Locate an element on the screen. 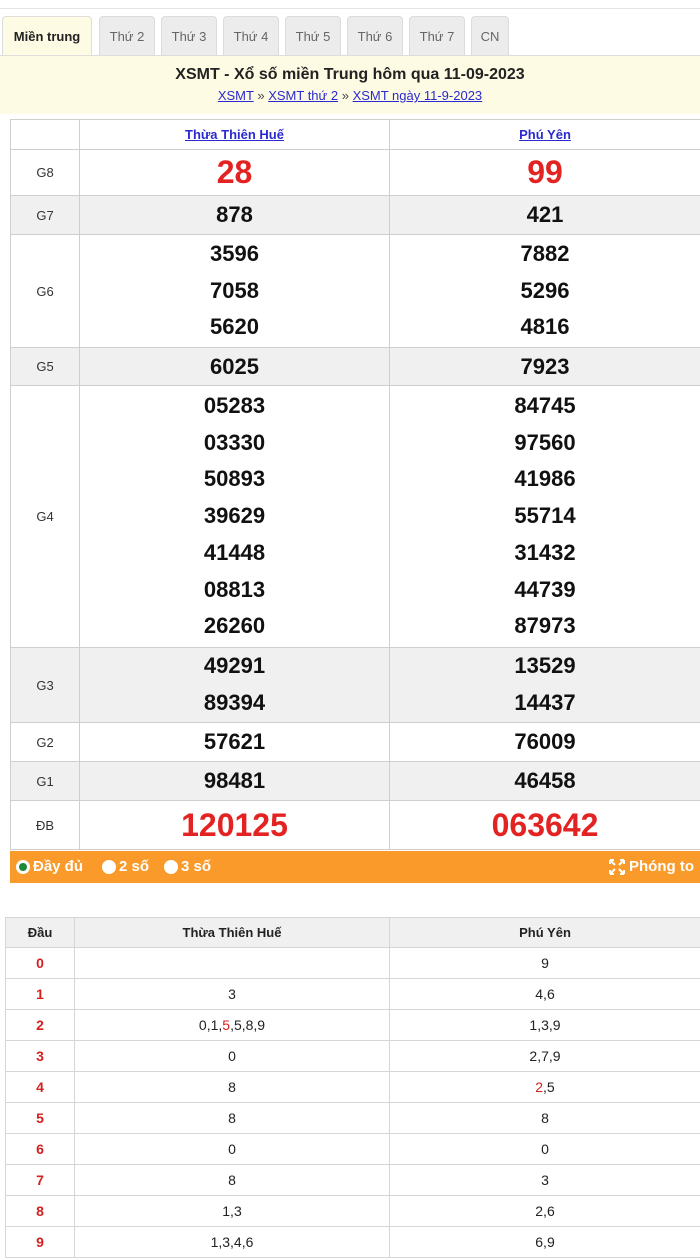  tab-thu-6: Thứ 6 is located at coordinates (375, 36).